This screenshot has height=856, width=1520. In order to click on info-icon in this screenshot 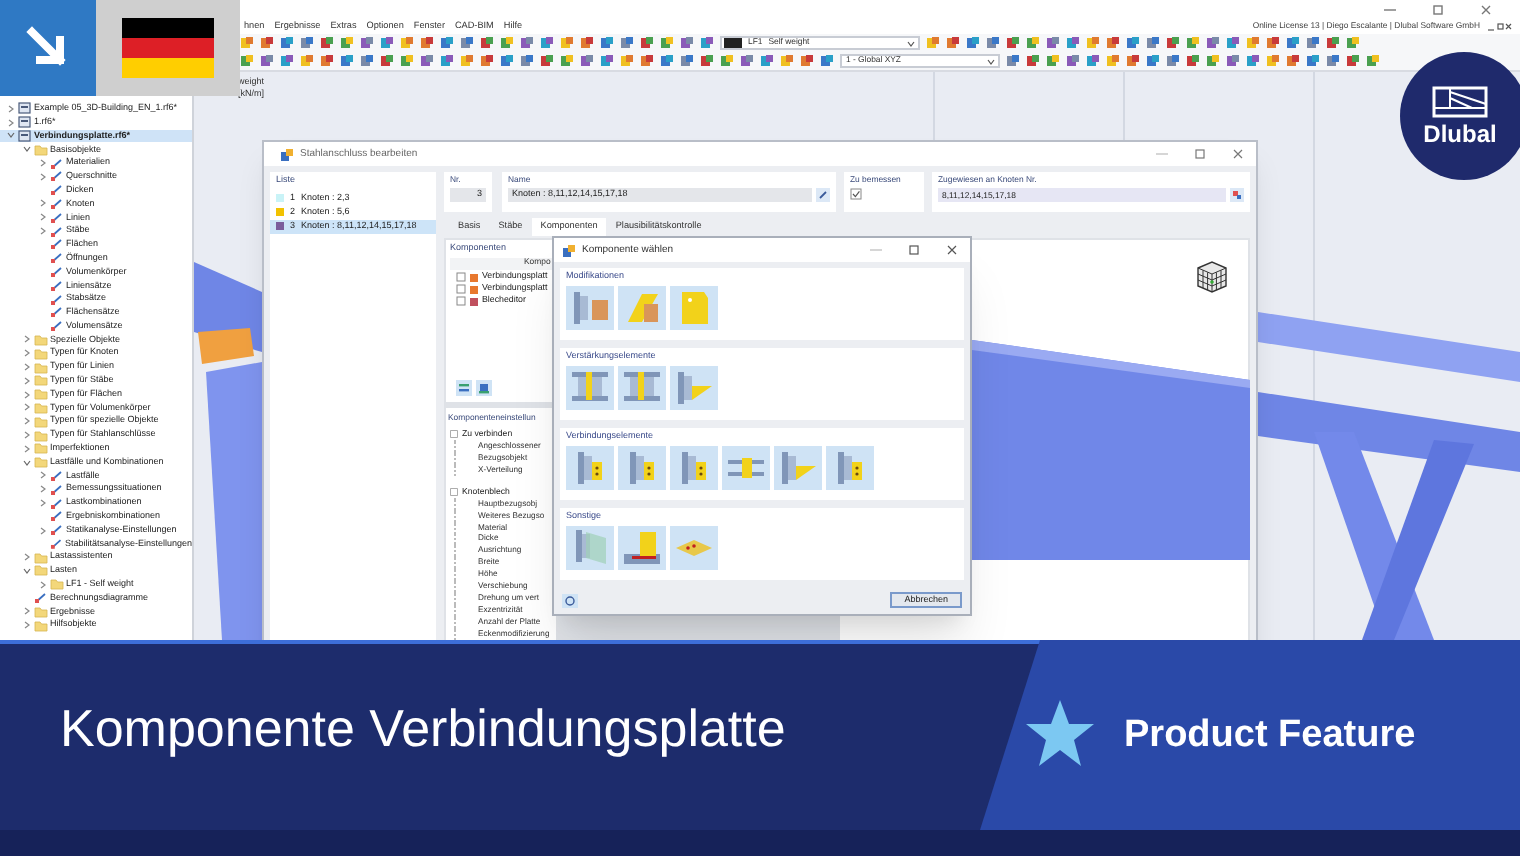, I will do `click(570, 600)`.